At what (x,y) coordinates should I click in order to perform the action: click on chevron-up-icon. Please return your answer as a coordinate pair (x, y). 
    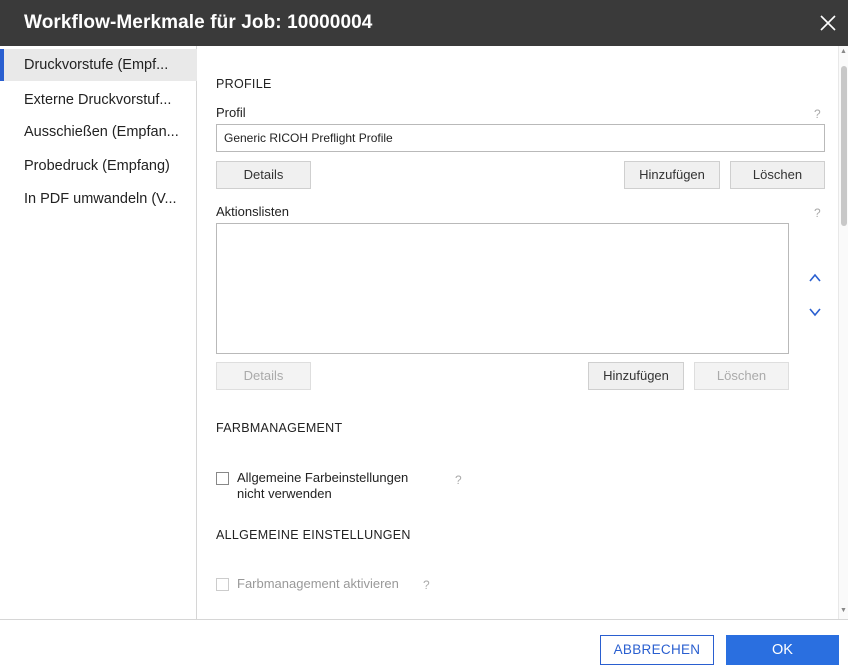
    Looking at the image, I should click on (815, 278).